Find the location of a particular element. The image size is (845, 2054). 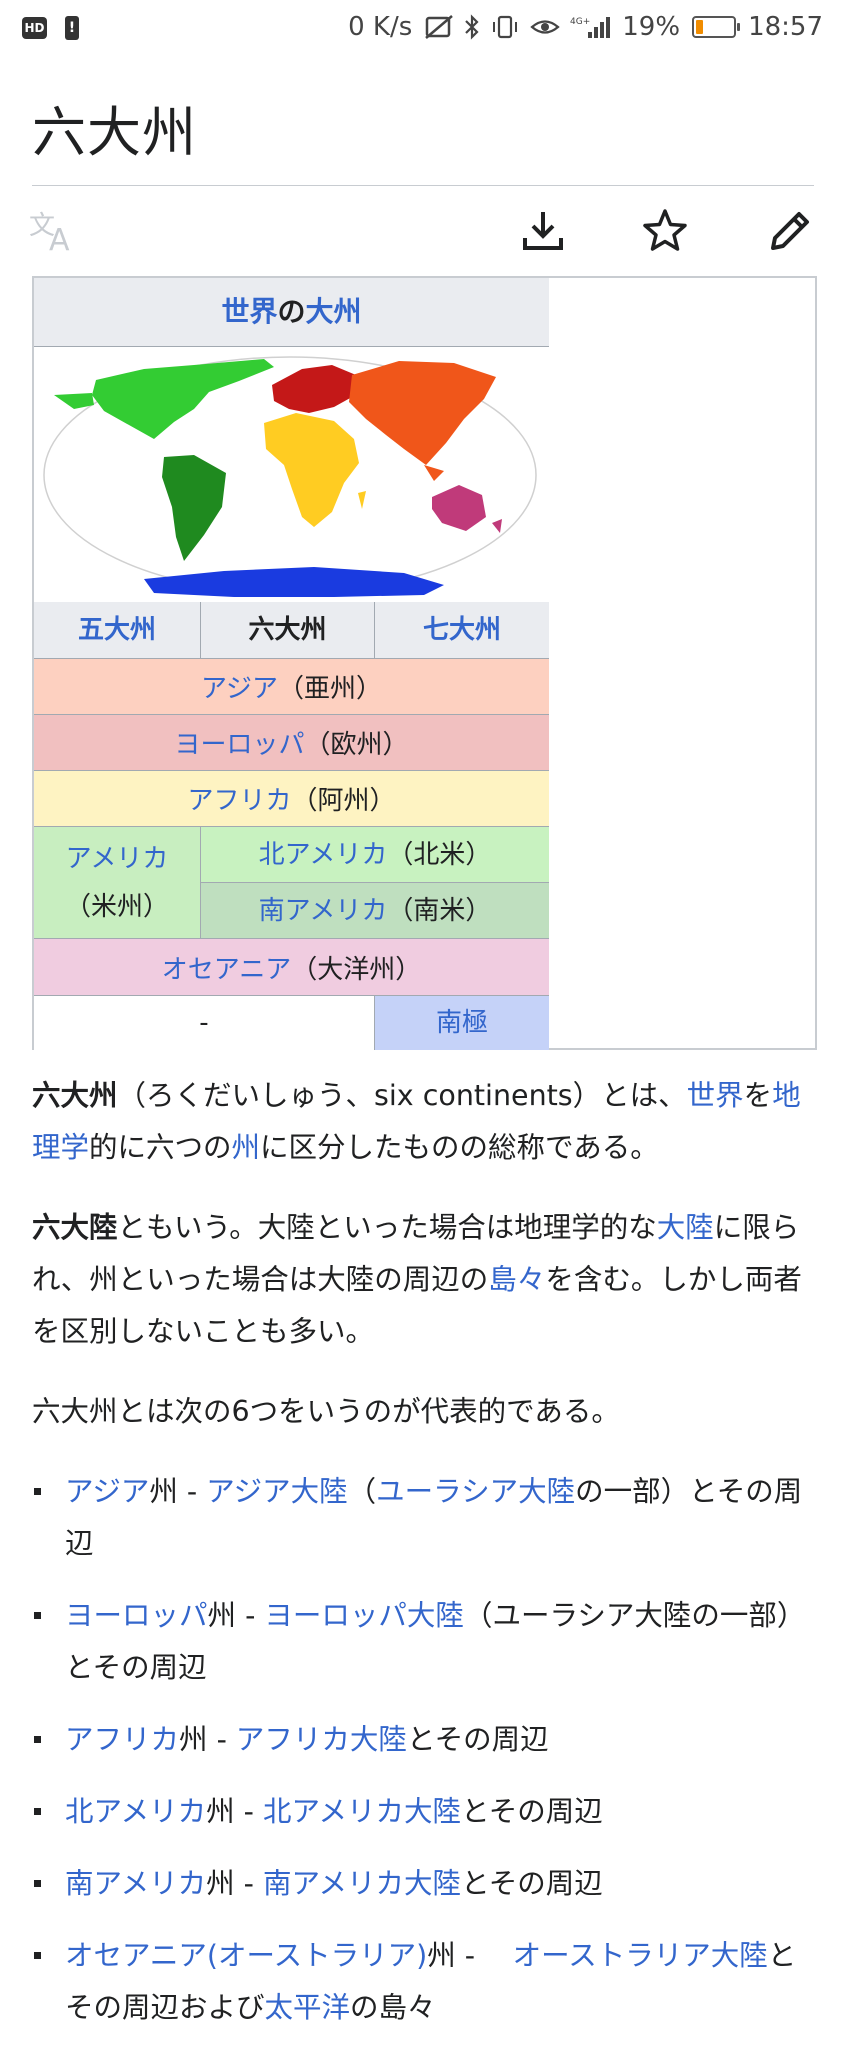

list-link: ユーラシア大陸 is located at coordinates (475, 1491).